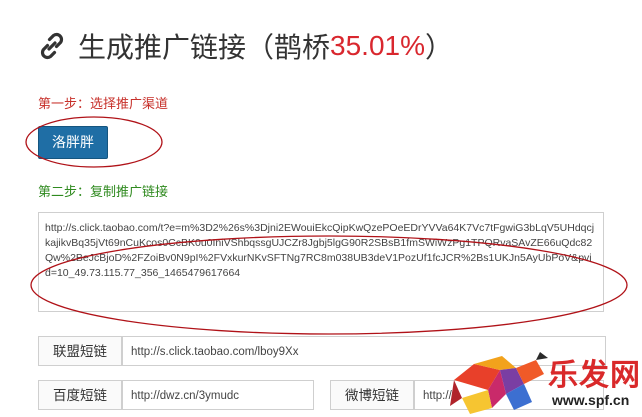 The height and width of the screenshot is (417, 642). Describe the element at coordinates (594, 375) in the screenshot. I see `watermark-brand: 乐发网` at that location.